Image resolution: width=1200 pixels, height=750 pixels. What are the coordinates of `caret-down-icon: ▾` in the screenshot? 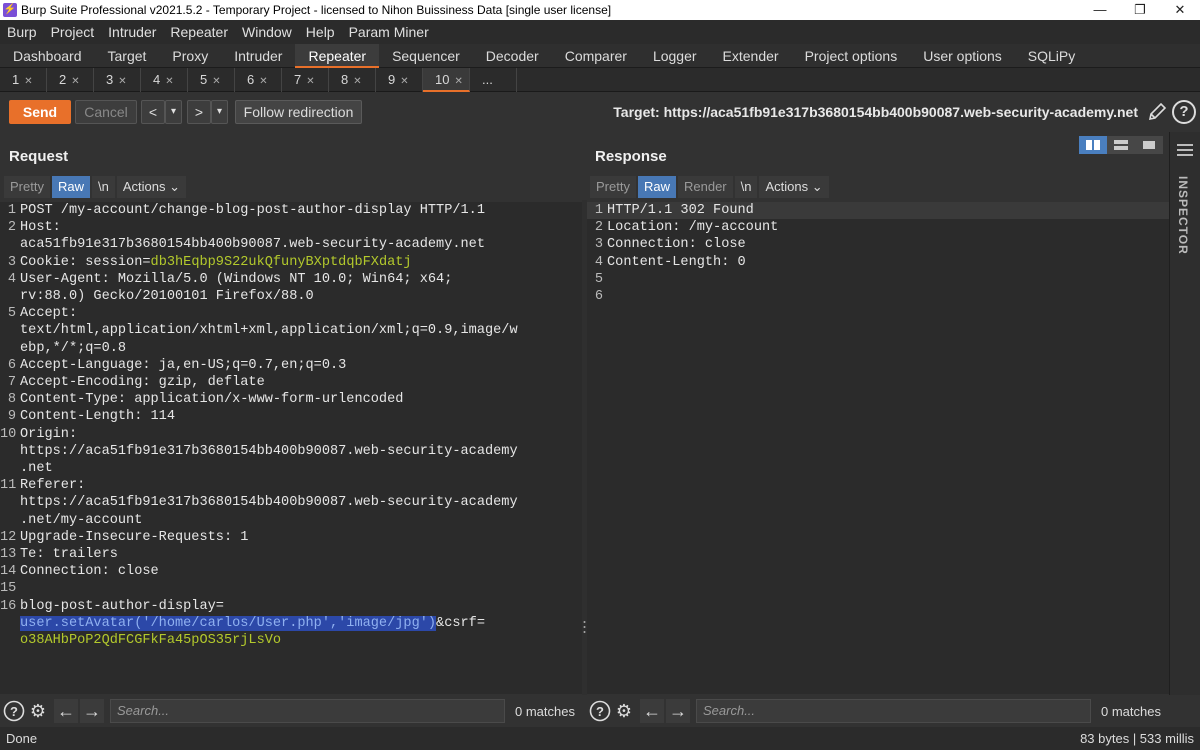 It's located at (219, 111).